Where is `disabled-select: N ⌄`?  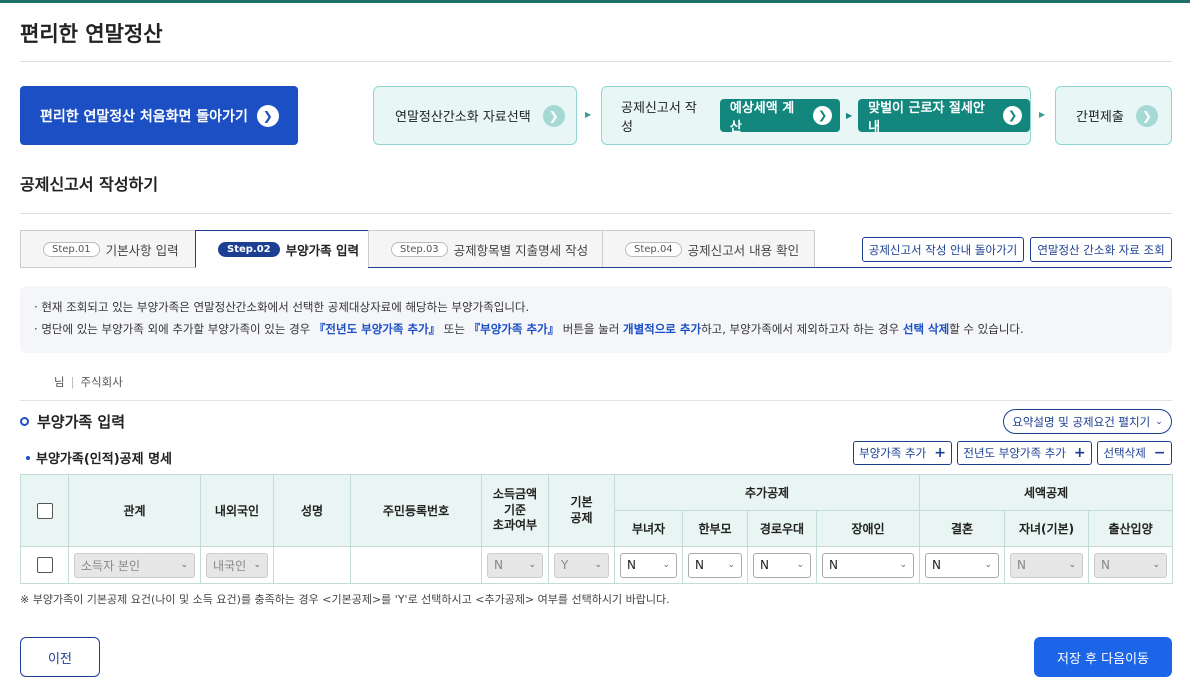 disabled-select: N ⌄ is located at coordinates (868, 565).